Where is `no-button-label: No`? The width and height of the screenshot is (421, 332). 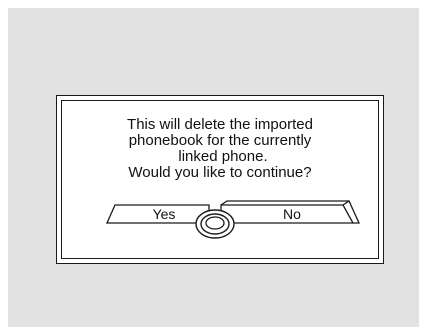
no-button-label: No is located at coordinates (292, 214).